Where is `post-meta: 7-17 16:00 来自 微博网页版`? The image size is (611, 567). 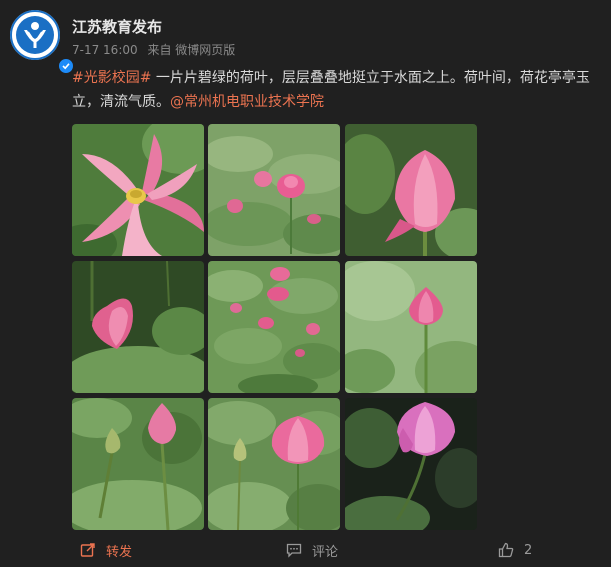
post-meta: 7-17 16:00 来自 微博网页版 is located at coordinates (156, 49).